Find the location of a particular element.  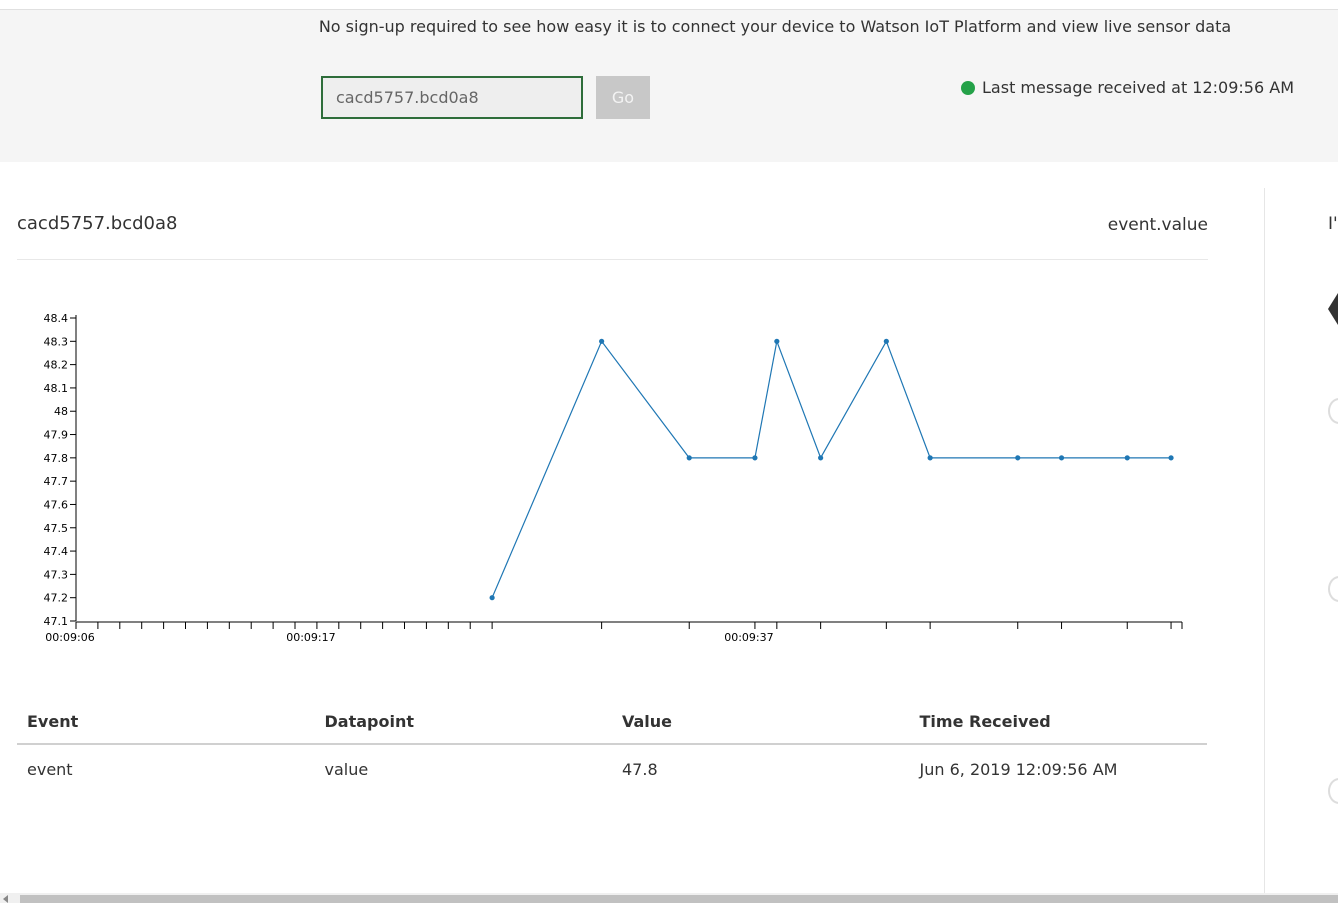

scroll-left-icon is located at coordinates (5, 899).